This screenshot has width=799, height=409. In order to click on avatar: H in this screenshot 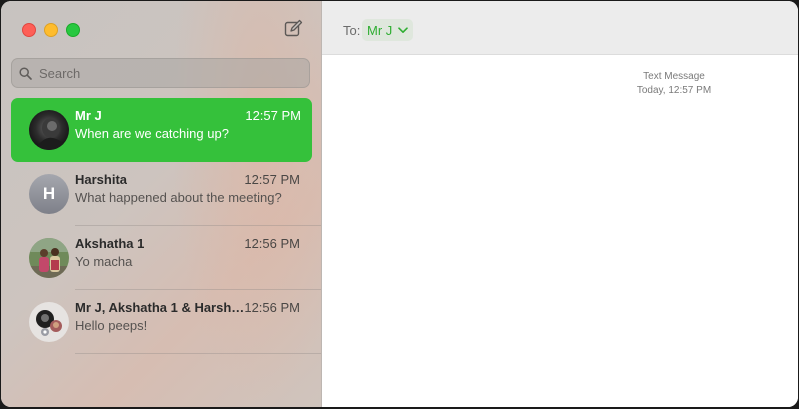, I will do `click(49, 194)`.